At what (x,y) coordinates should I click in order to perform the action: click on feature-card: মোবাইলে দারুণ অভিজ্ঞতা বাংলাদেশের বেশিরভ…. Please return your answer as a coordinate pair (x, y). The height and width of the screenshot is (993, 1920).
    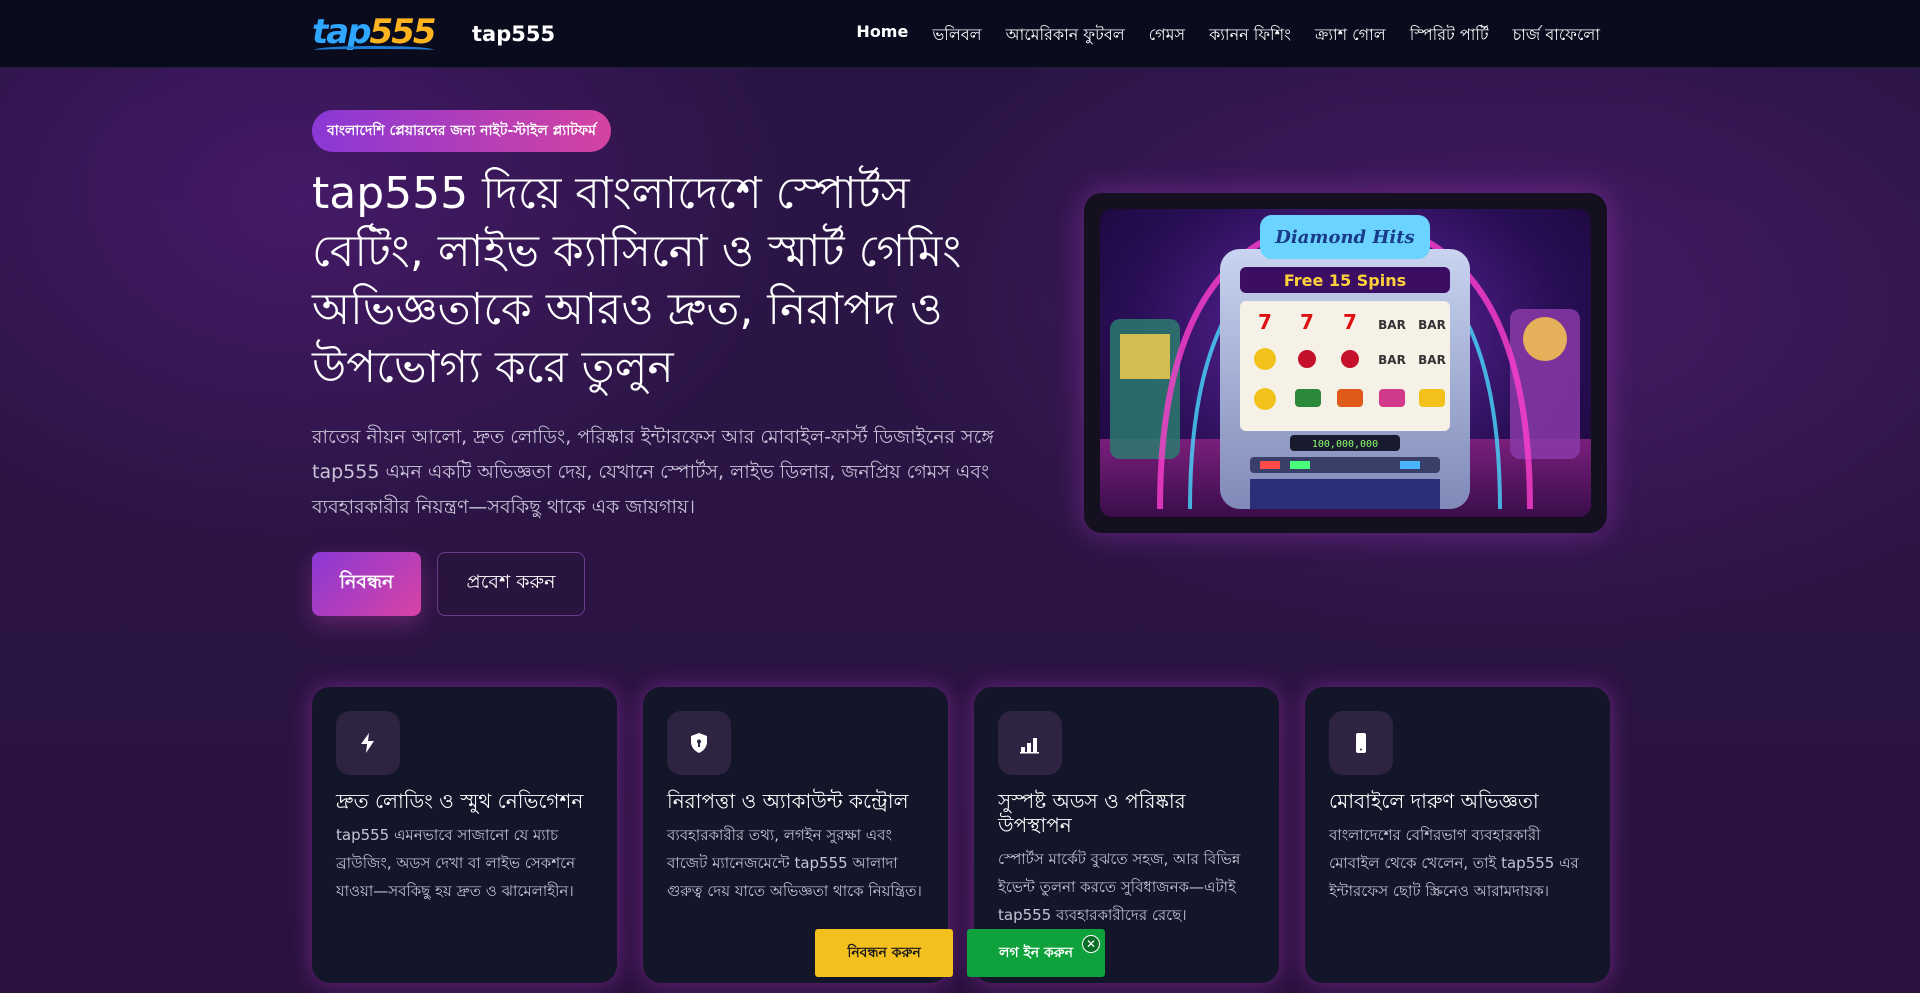
    Looking at the image, I should click on (1457, 835).